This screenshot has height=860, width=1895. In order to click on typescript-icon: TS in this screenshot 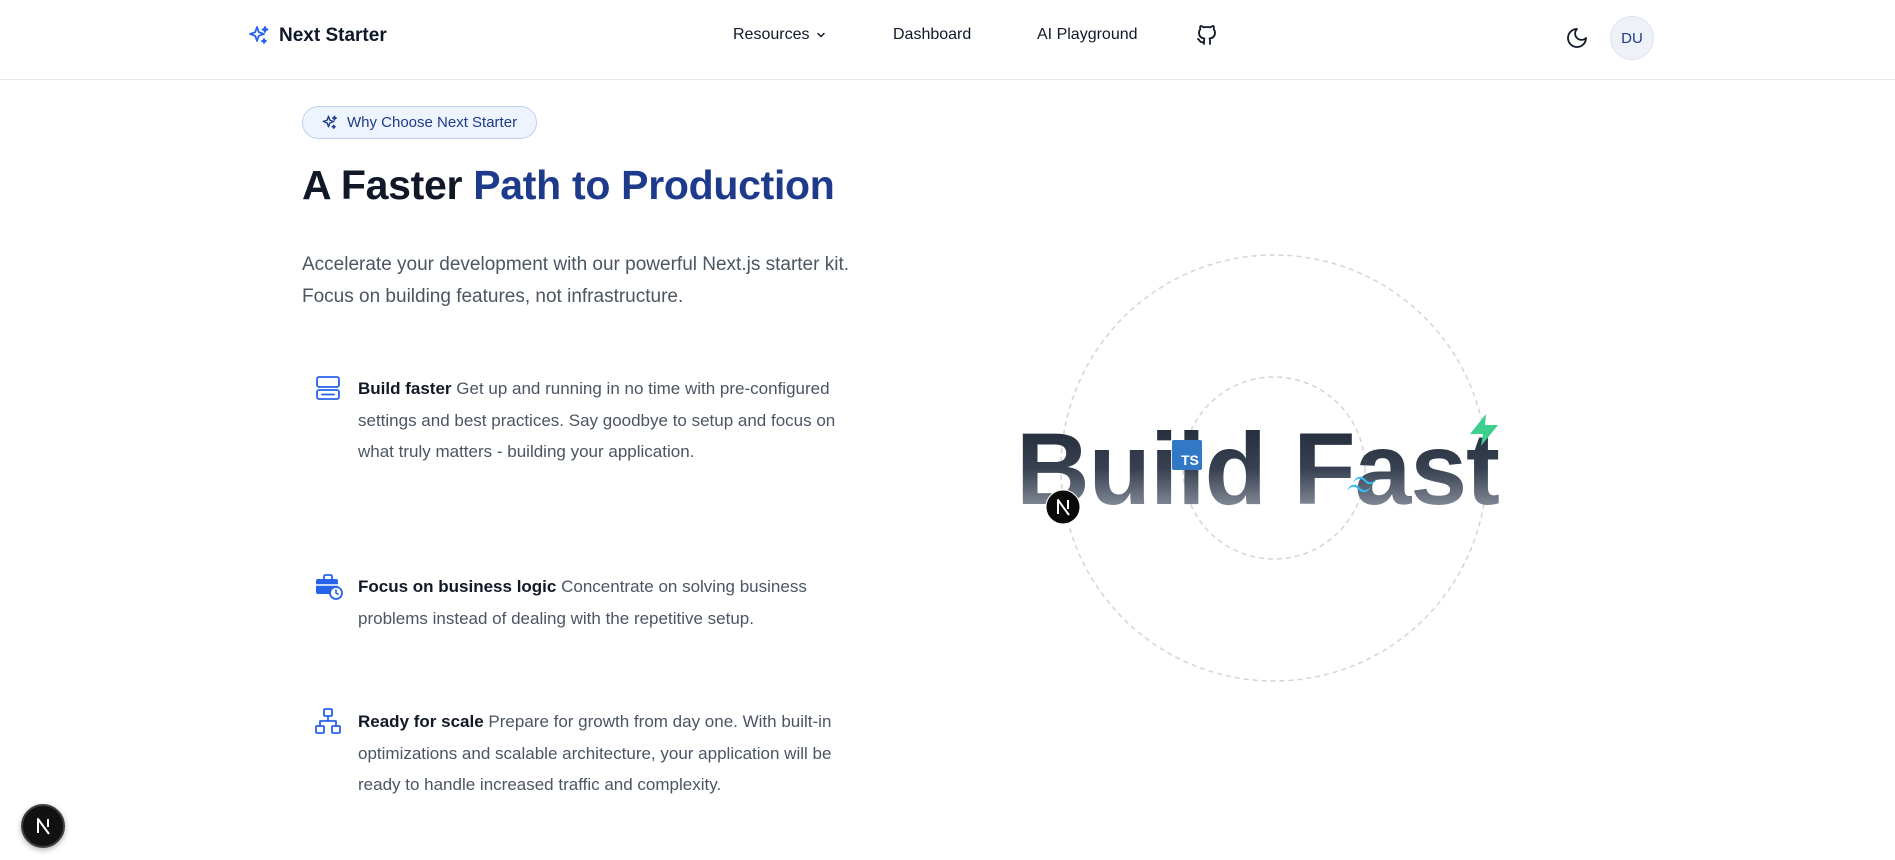, I will do `click(1187, 455)`.